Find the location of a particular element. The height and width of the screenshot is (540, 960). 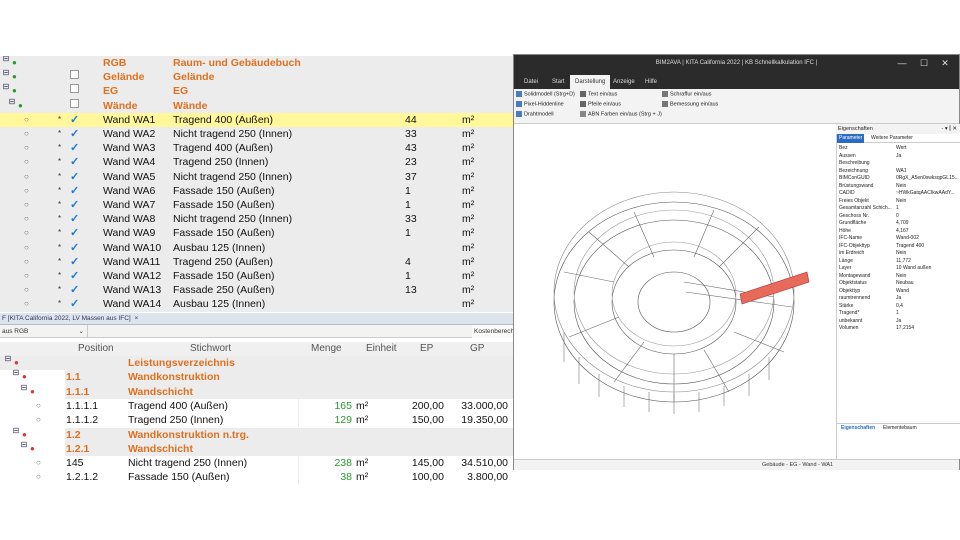

table-row: ○ * ✓ Wand WA3 Tragend 400 (Außen) 43 m² is located at coordinates (257, 148).